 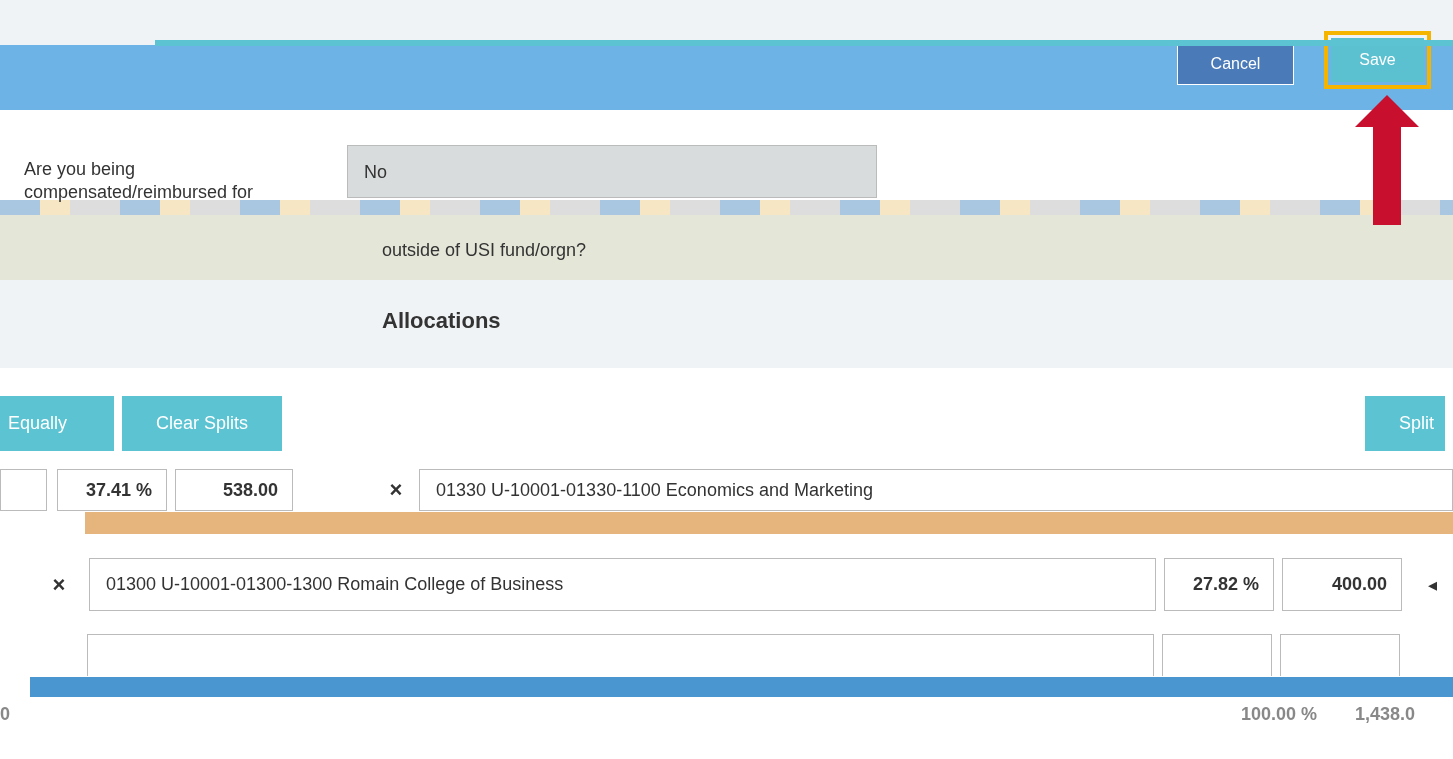 What do you see at coordinates (484, 250) in the screenshot?
I see `question-label: outside of USI fund/orgn?` at bounding box center [484, 250].